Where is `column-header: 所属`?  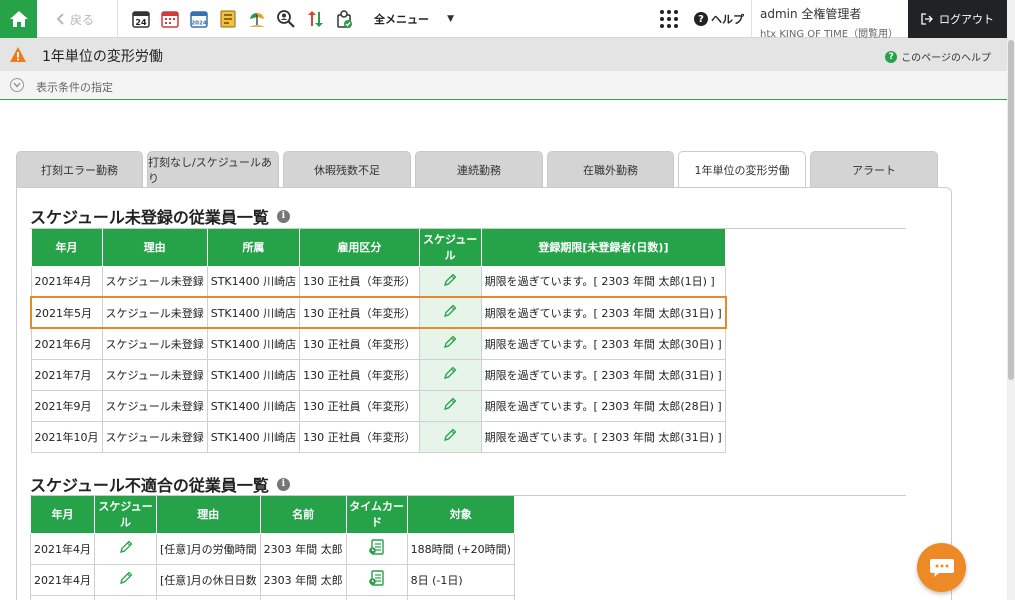
column-header: 所属 is located at coordinates (253, 248).